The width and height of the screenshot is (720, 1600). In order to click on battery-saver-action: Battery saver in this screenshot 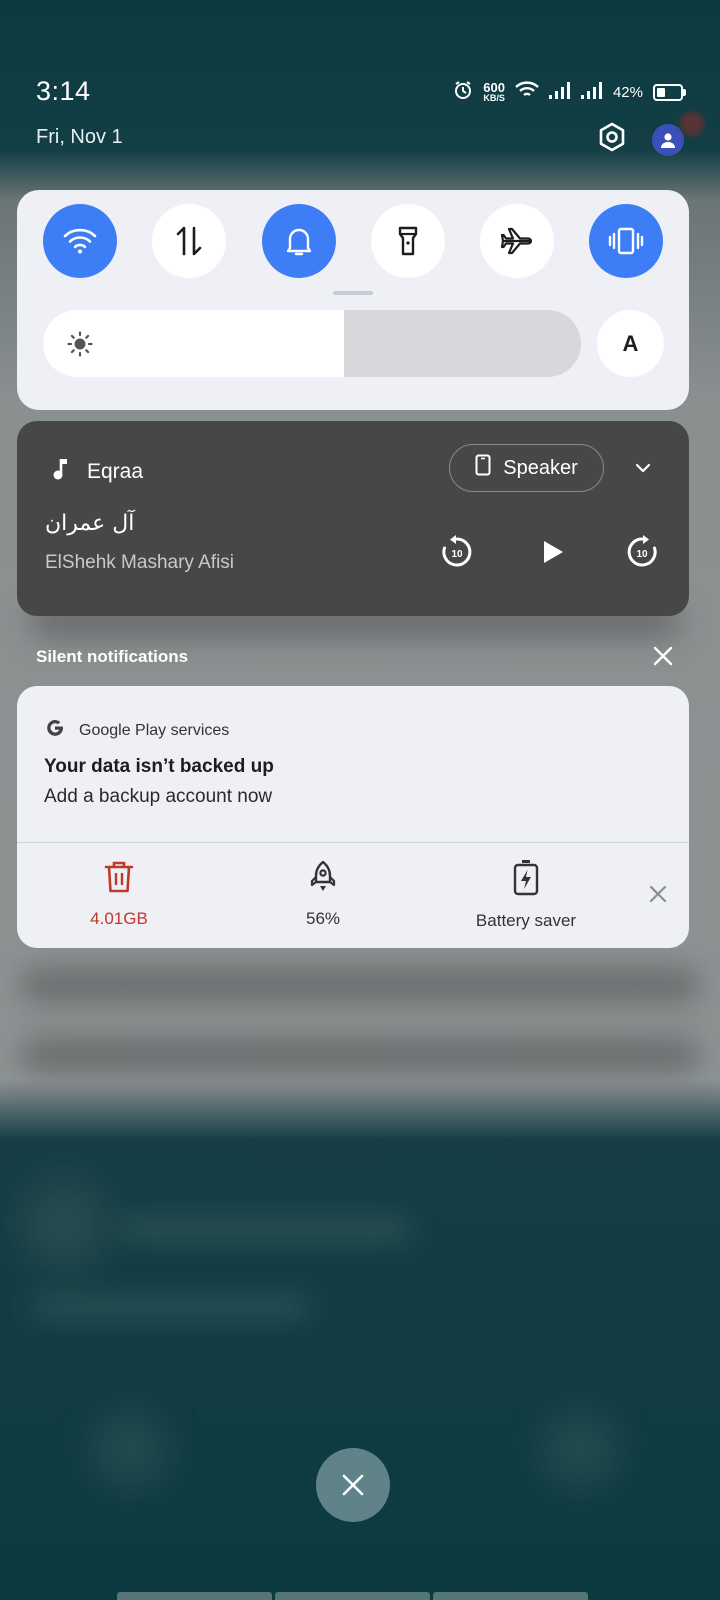, I will do `click(526, 895)`.